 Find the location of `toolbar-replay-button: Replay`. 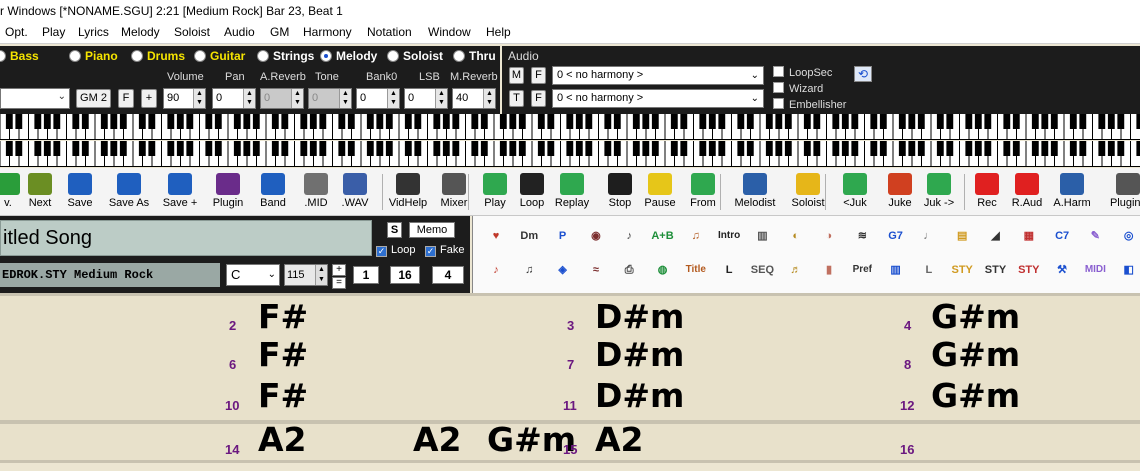

toolbar-replay-button: Replay is located at coordinates (572, 192).